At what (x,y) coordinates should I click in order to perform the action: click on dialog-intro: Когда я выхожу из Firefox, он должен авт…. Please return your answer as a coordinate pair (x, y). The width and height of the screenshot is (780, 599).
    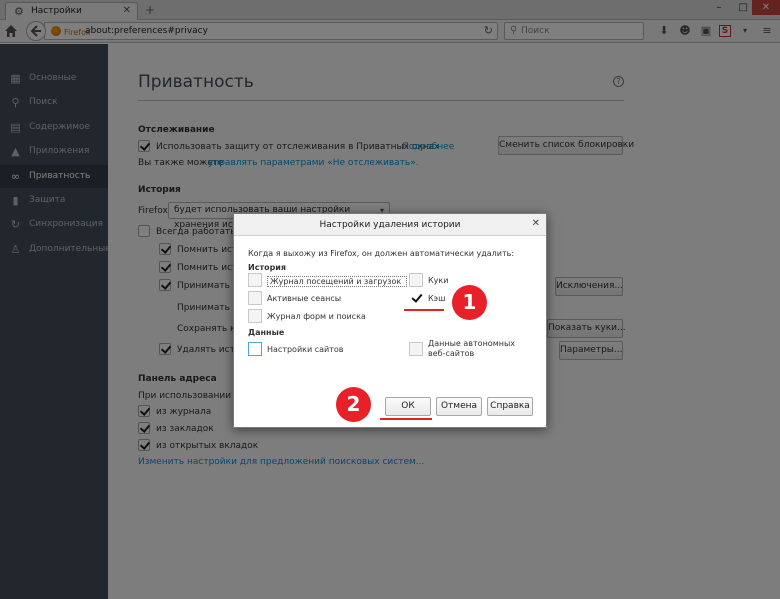
    Looking at the image, I should click on (381, 253).